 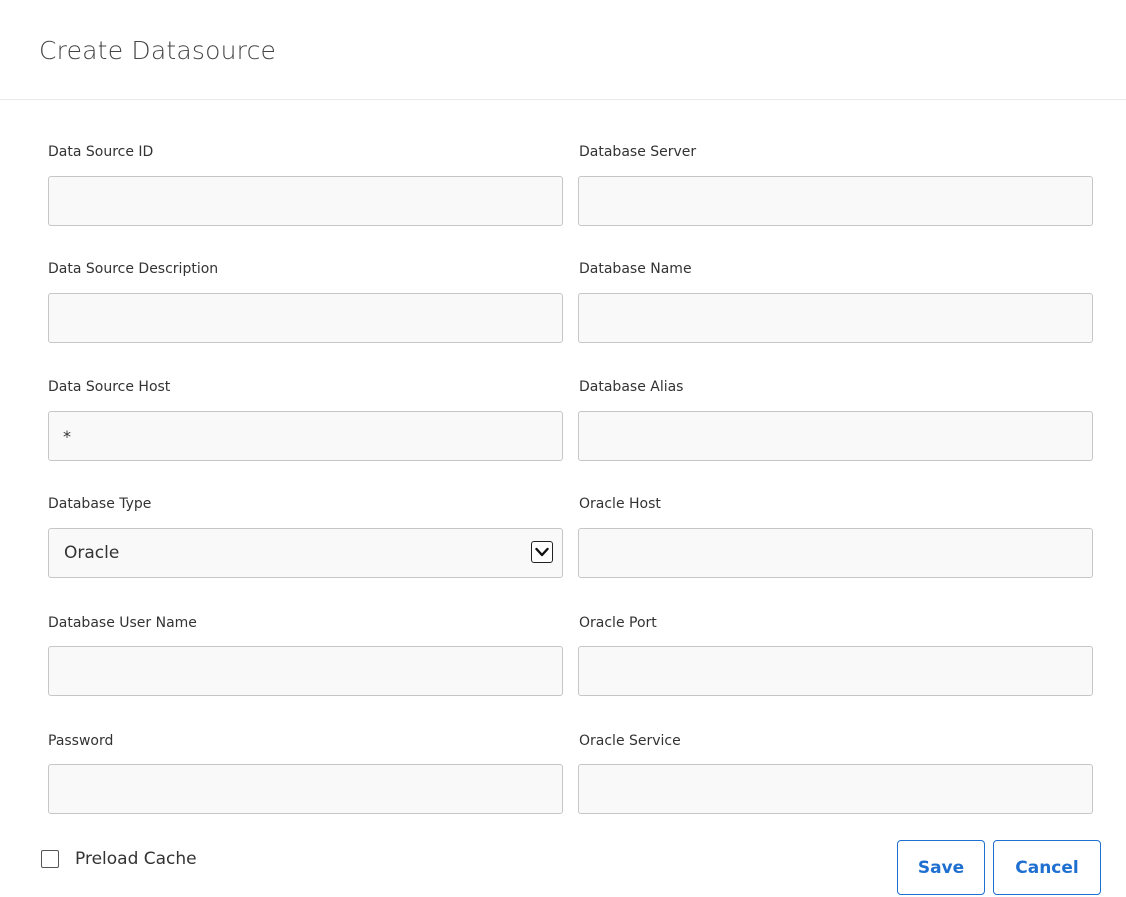 I want to click on database-type-selected-value: Oracle, so click(x=92, y=553).